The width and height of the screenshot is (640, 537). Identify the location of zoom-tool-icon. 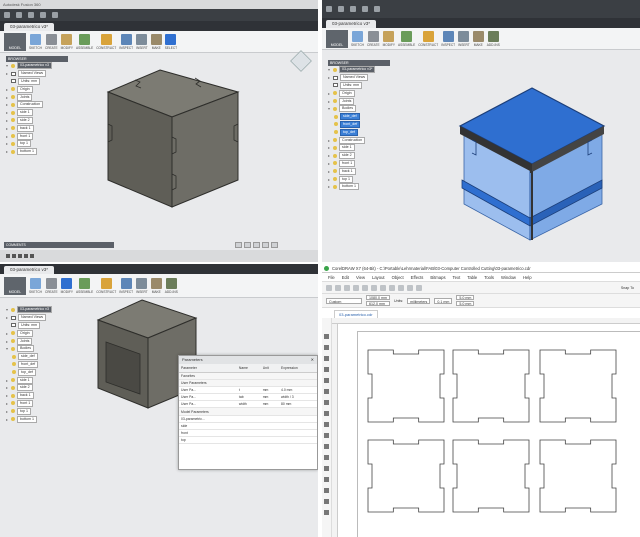
(326, 369).